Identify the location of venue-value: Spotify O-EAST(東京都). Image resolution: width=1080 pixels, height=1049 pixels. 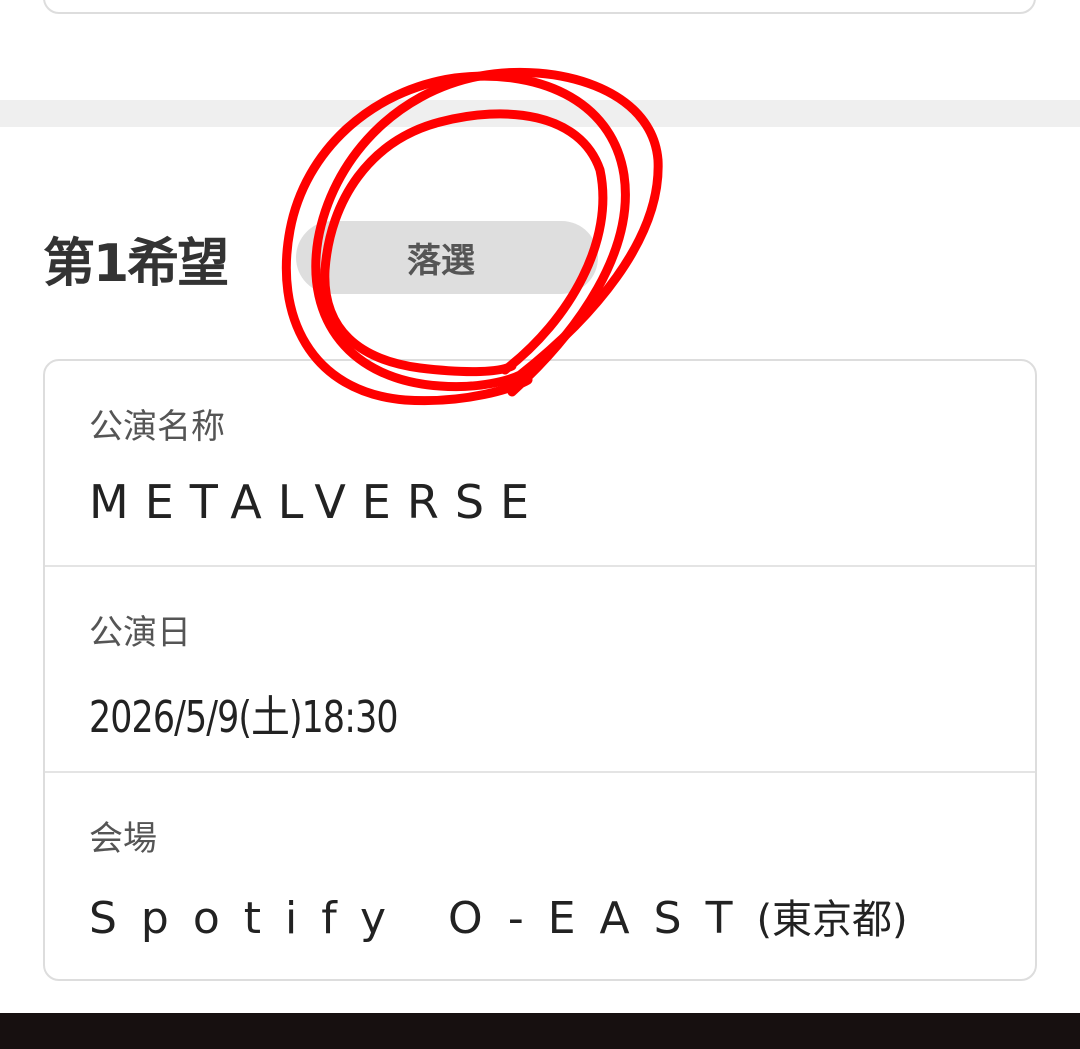
(498, 916).